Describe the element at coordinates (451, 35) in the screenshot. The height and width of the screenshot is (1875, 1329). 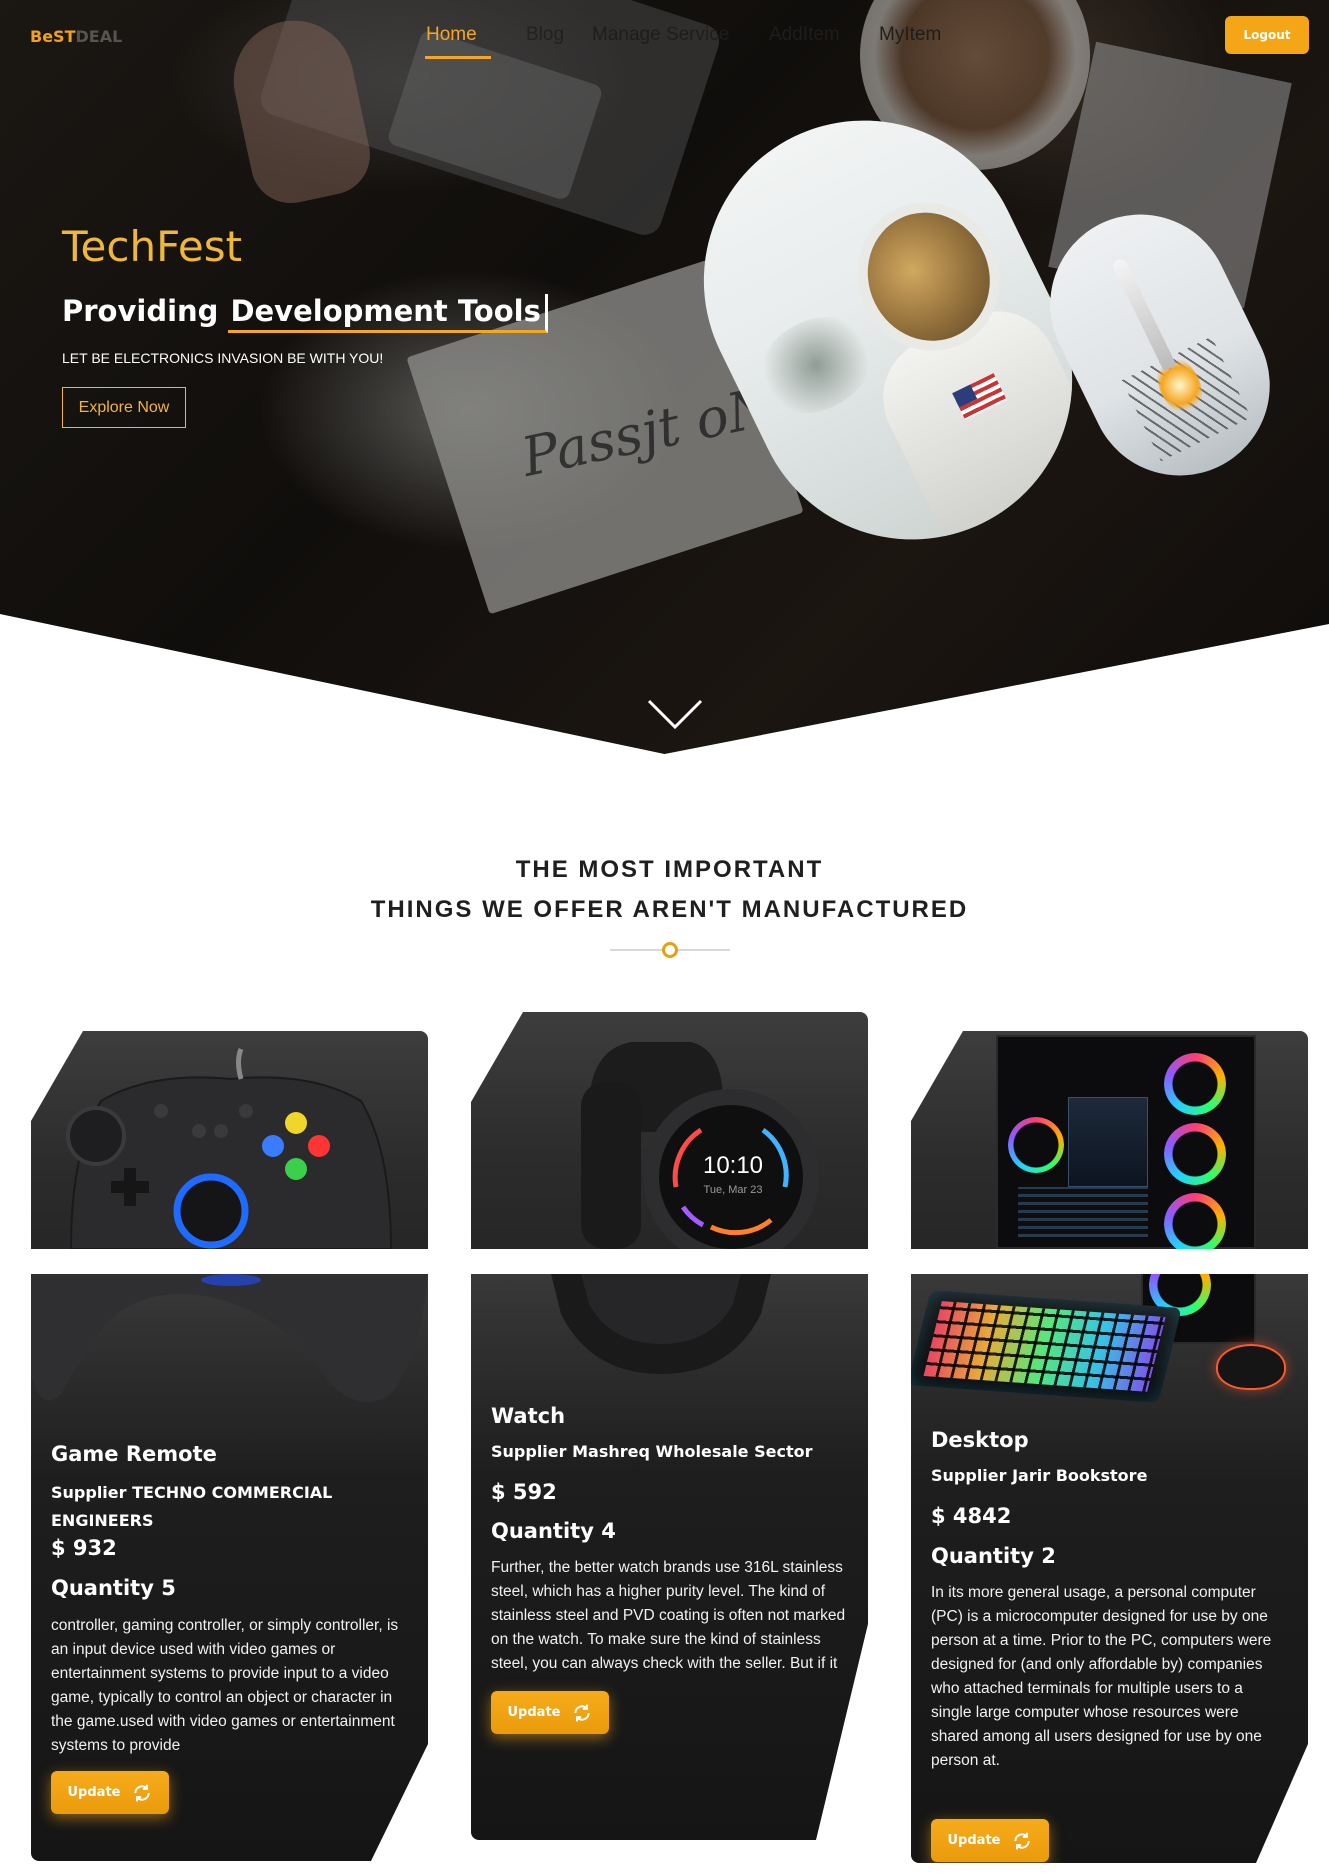
I see `nav-link-home: Home` at that location.